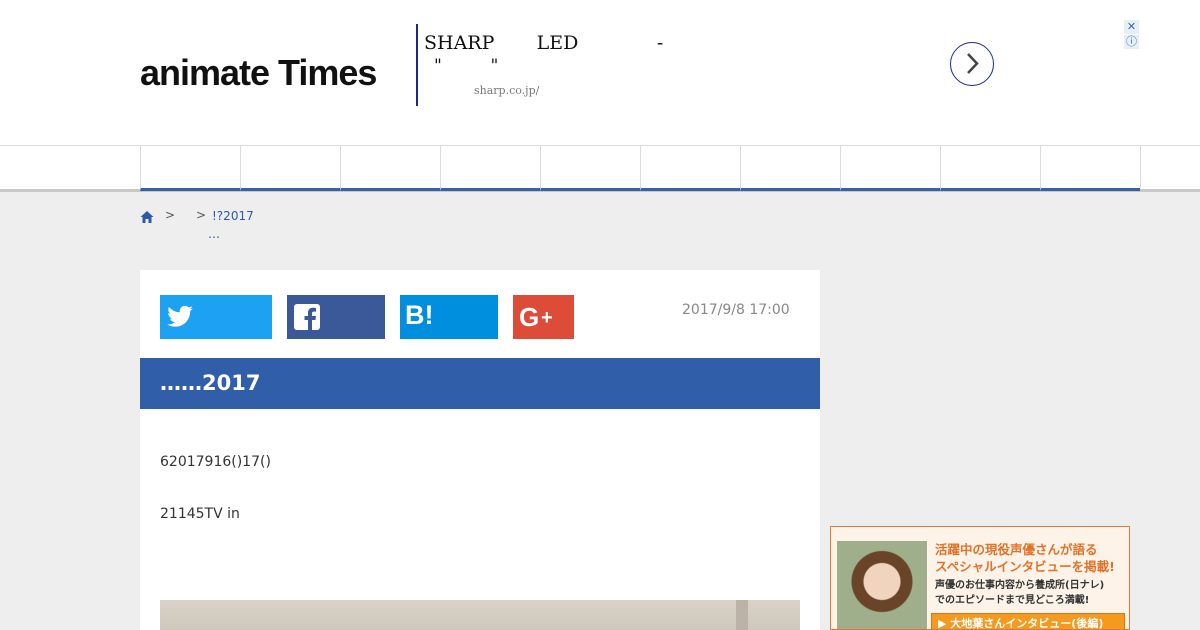 The image size is (1200, 630). I want to click on facebook-icon, so click(307, 317).